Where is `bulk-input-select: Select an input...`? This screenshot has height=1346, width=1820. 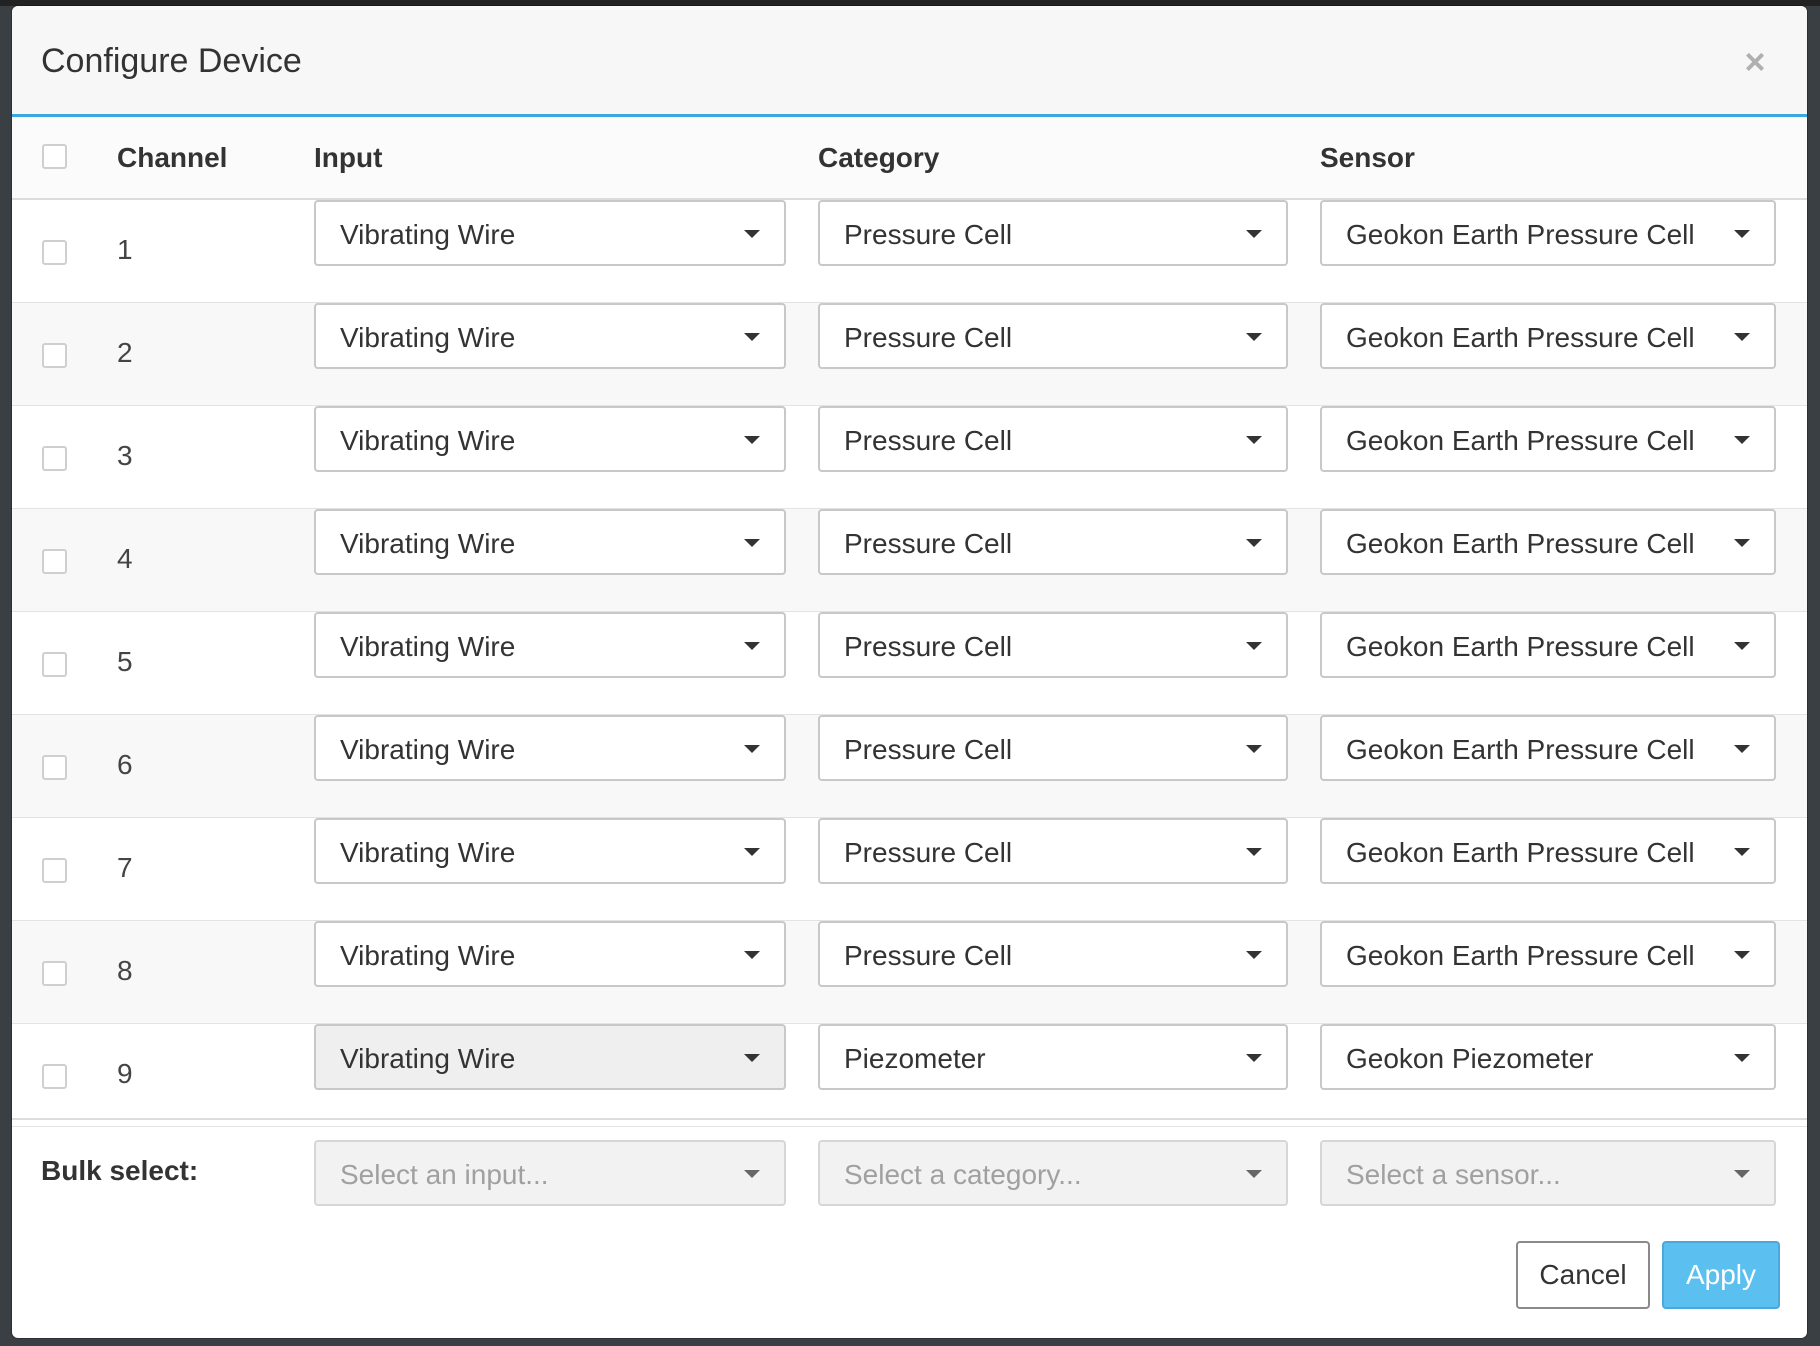 bulk-input-select: Select an input... is located at coordinates (550, 1173).